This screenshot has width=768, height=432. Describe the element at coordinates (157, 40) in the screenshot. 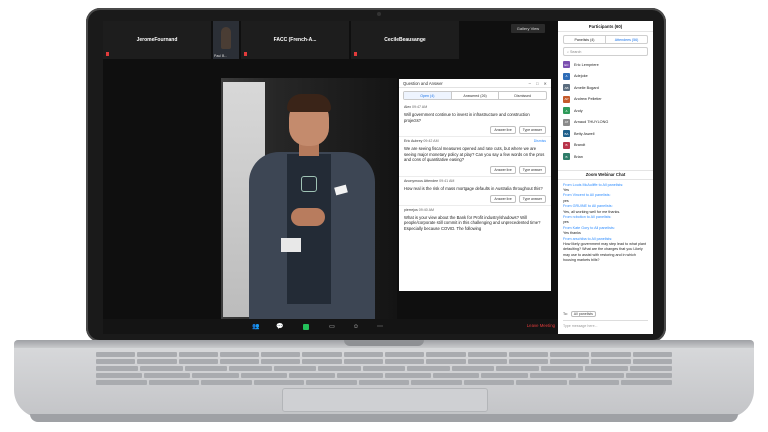

I see `video-tile: JeromeFournand` at that location.